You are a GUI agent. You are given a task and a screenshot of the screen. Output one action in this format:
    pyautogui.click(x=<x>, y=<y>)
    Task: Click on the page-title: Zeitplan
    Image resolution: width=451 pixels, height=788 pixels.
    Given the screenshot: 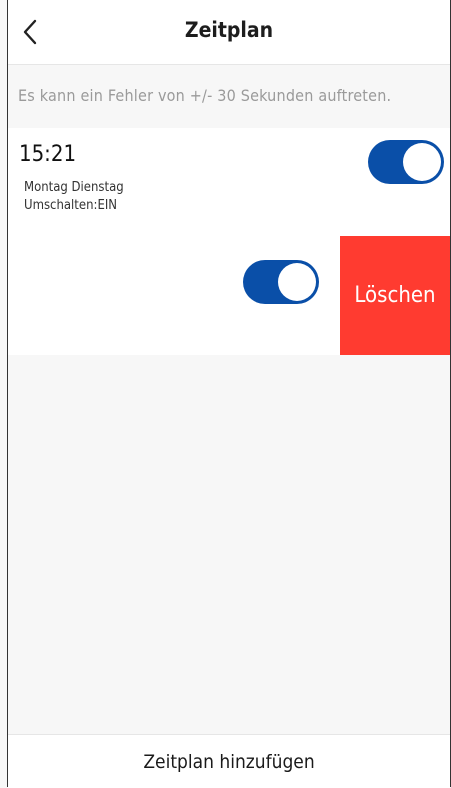 What is the action you would take?
    pyautogui.click(x=229, y=30)
    